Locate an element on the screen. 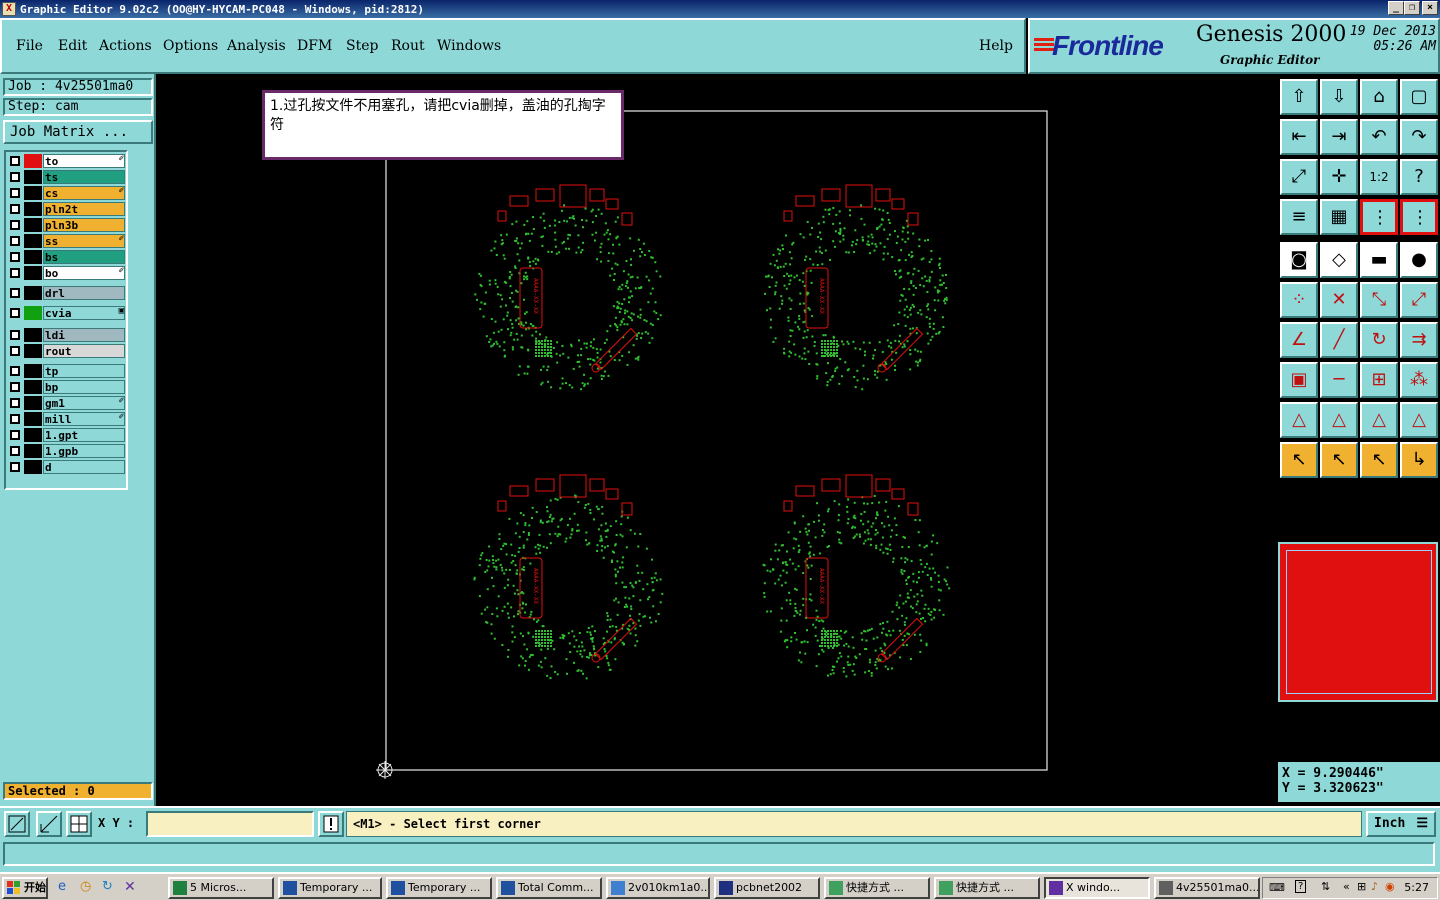 This screenshot has width=1440, height=900. layer-name: 1.gpb is located at coordinates (84, 451).